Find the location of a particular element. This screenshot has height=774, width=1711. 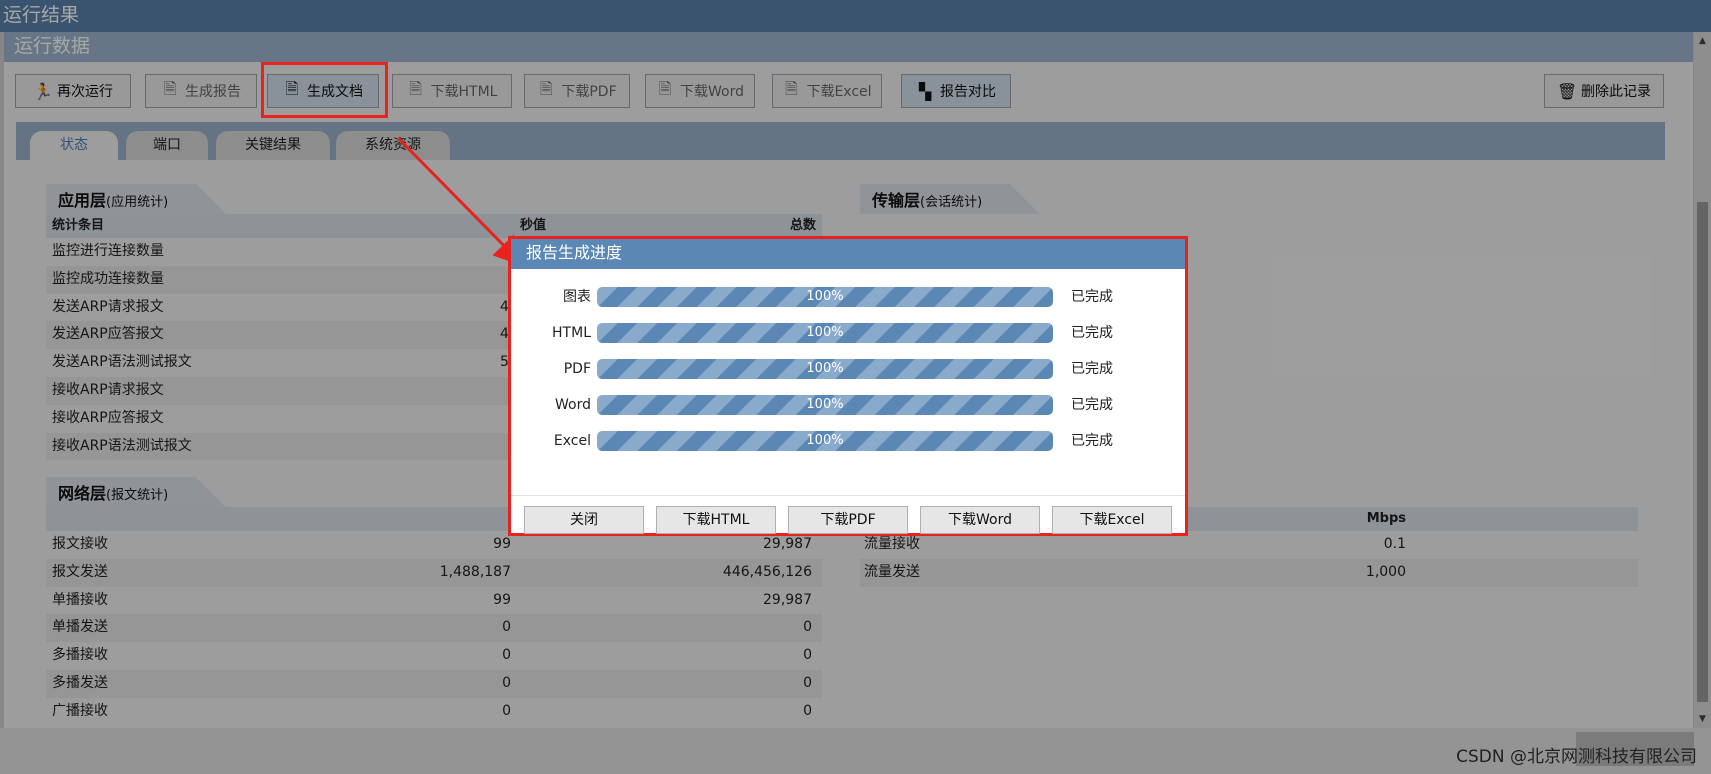

progress-row: Word 100% 已完成 is located at coordinates (848, 405).